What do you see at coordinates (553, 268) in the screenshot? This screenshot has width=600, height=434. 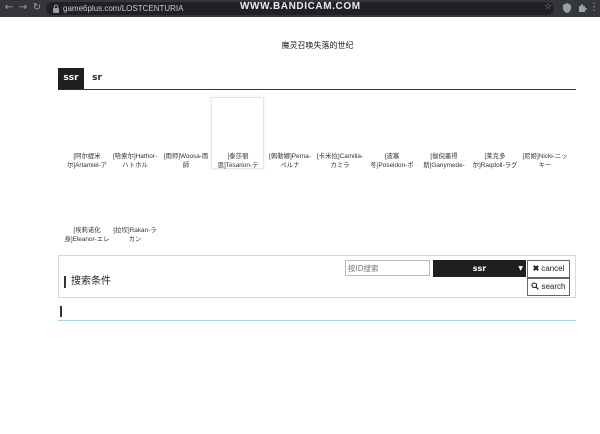 I see `cancel-label: cancel` at bounding box center [553, 268].